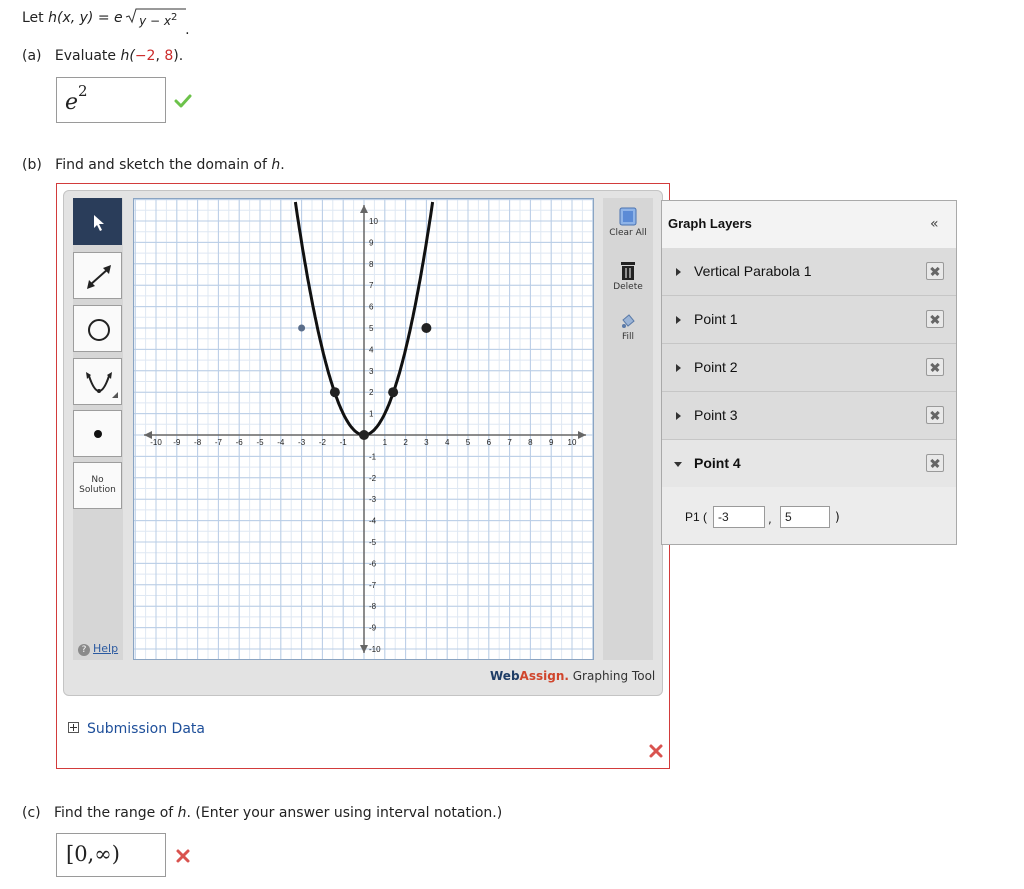 Image resolution: width=1024 pixels, height=889 pixels. I want to click on x-tick-label: -5, so click(260, 442).